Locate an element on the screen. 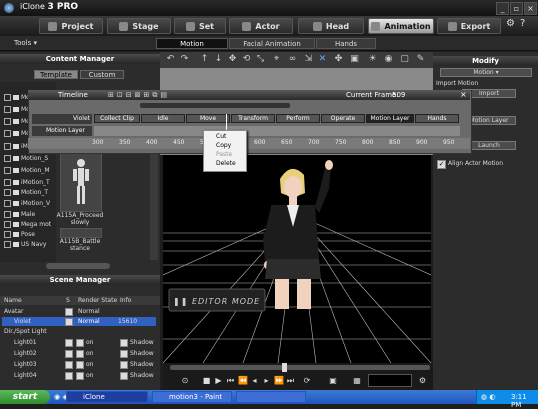 The image size is (538, 409). close-button: × is located at coordinates (530, 8).